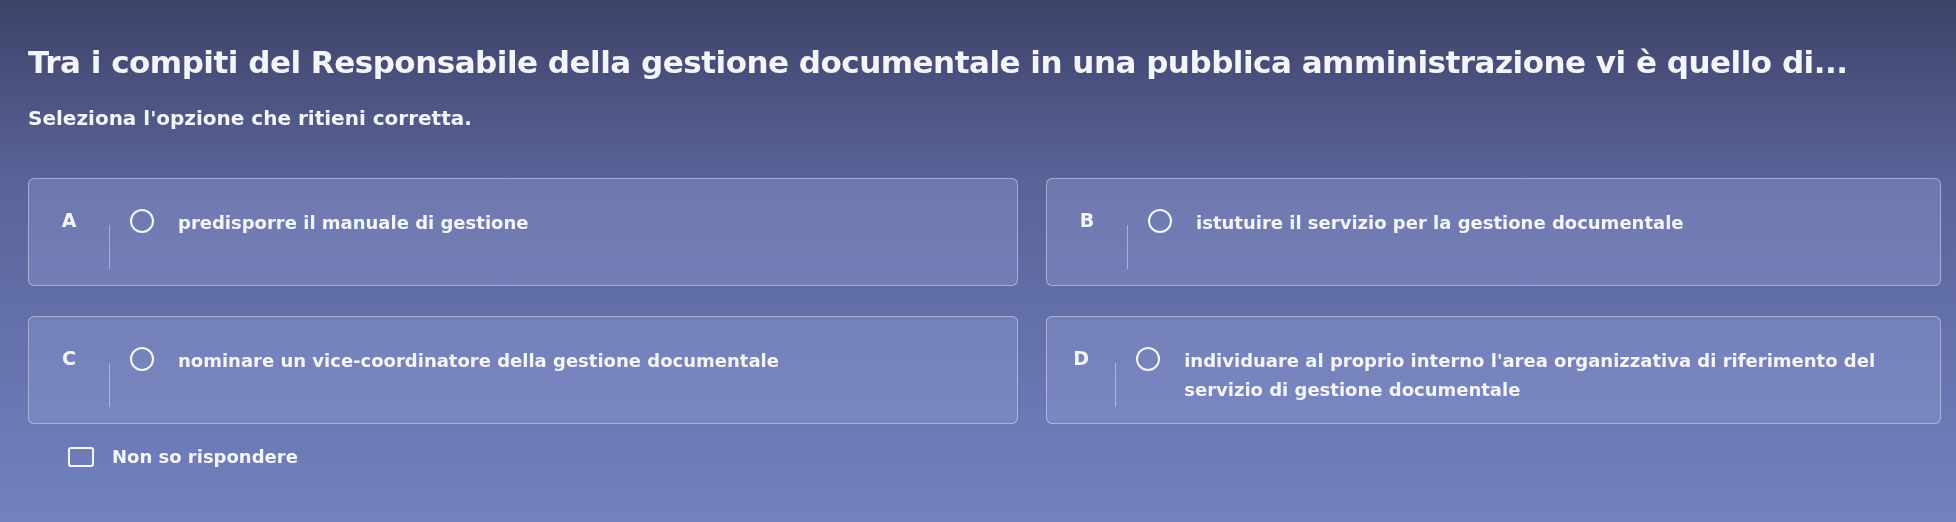 Image resolution: width=1956 pixels, height=522 pixels. Describe the element at coordinates (353, 223) in the screenshot. I see `option-text: predisporre il manuale di gestione` at that location.